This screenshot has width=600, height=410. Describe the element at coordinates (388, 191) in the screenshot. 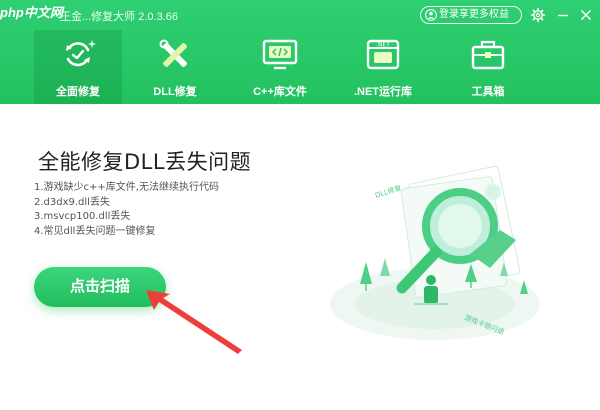

I see `dll-repair-tag: DLL修复` at that location.